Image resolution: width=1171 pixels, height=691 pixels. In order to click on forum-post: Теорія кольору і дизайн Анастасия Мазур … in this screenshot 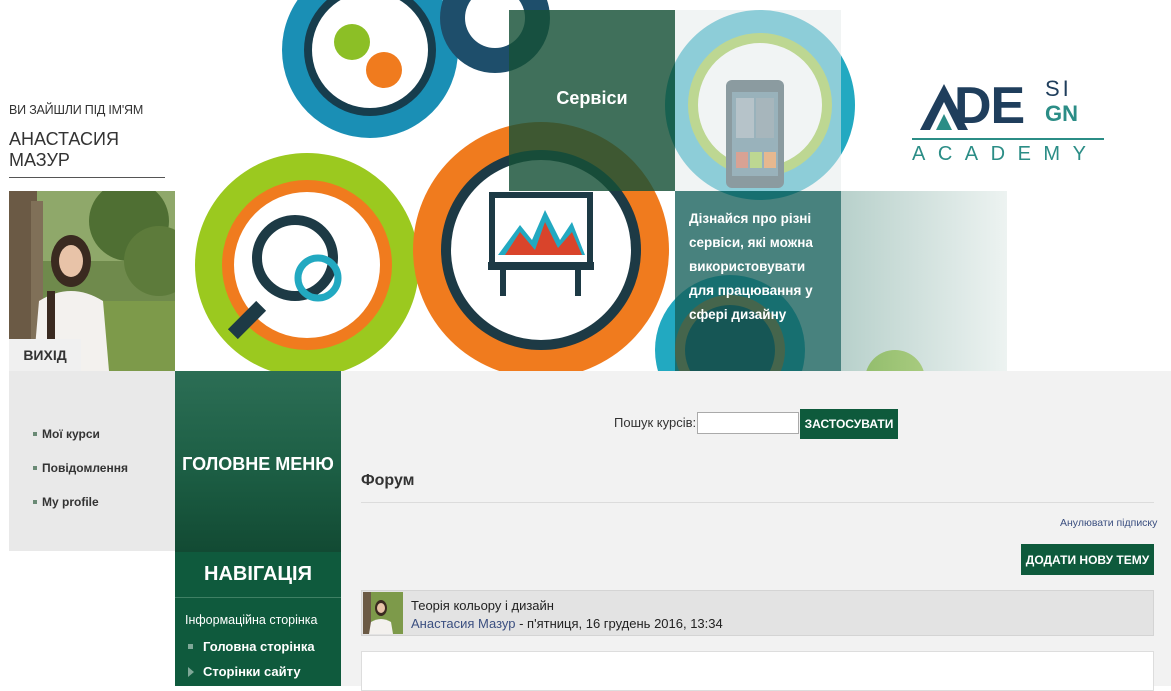, I will do `click(757, 613)`.